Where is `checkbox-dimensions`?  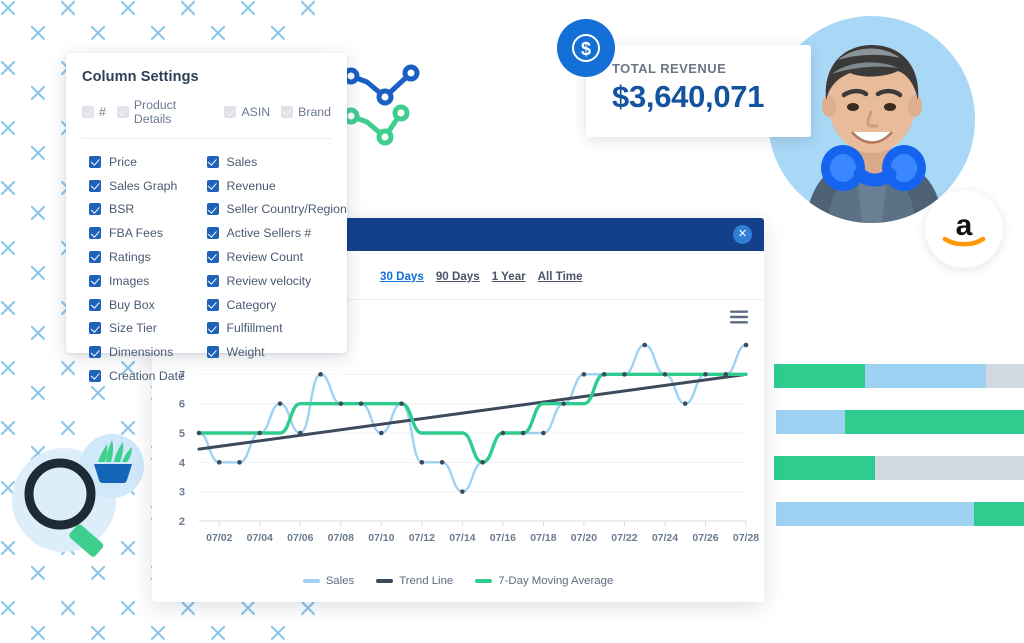
checkbox-dimensions is located at coordinates (95, 352).